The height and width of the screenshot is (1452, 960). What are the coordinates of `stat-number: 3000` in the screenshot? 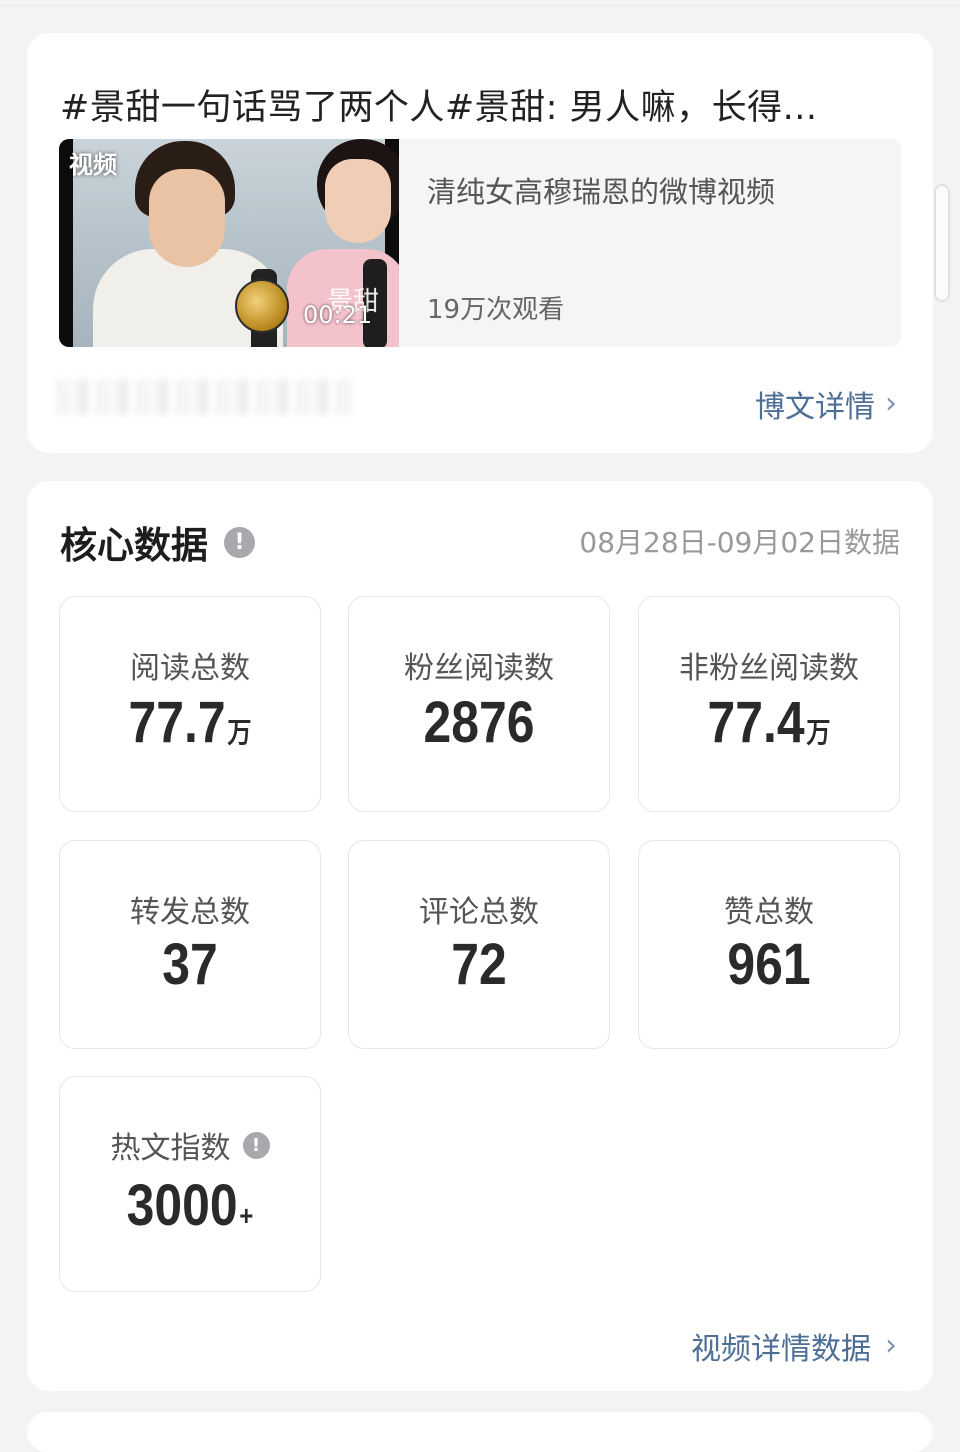 It's located at (182, 1205).